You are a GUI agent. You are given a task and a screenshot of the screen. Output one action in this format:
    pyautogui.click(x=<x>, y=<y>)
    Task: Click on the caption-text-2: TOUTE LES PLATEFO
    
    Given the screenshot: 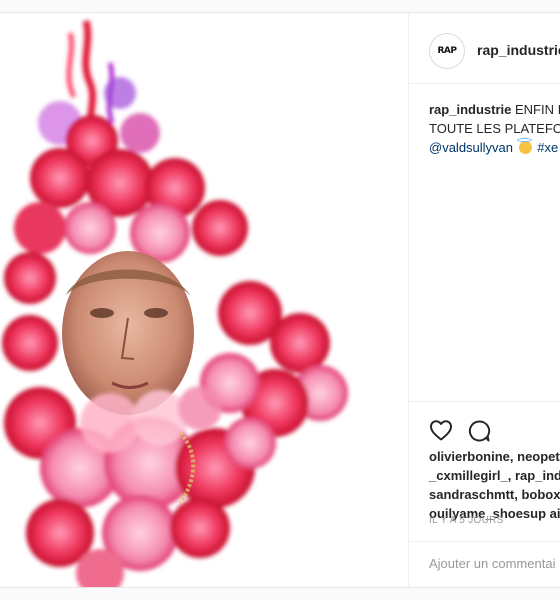 What is the action you would take?
    pyautogui.click(x=494, y=128)
    